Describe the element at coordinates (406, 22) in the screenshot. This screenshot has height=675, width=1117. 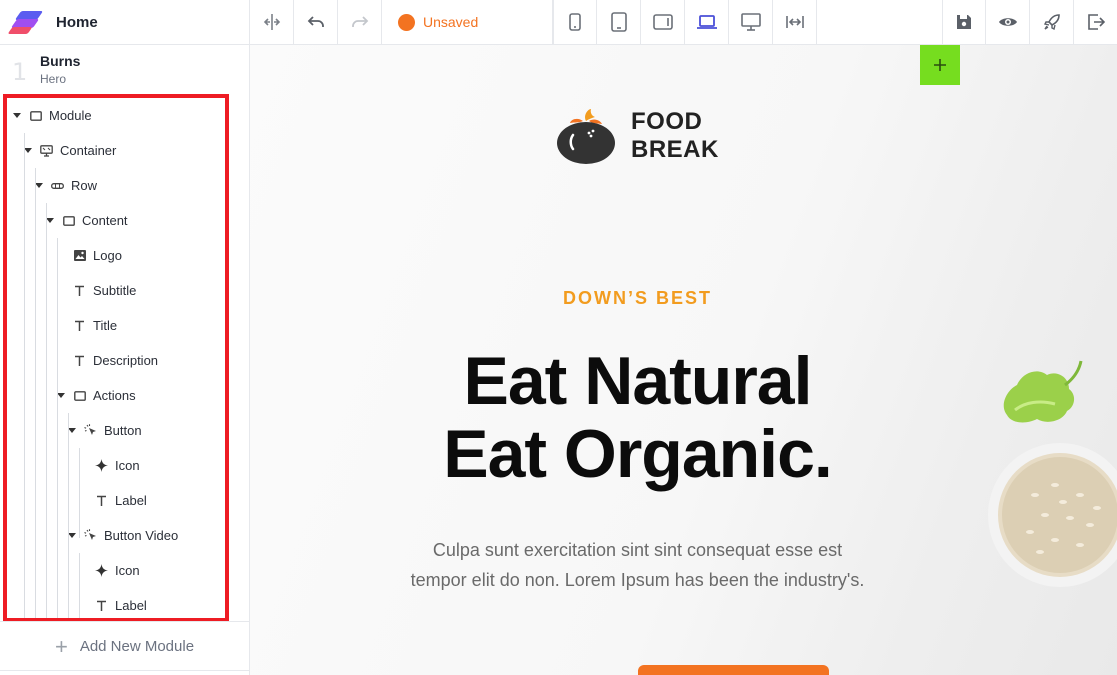
I see `status-dot-icon` at that location.